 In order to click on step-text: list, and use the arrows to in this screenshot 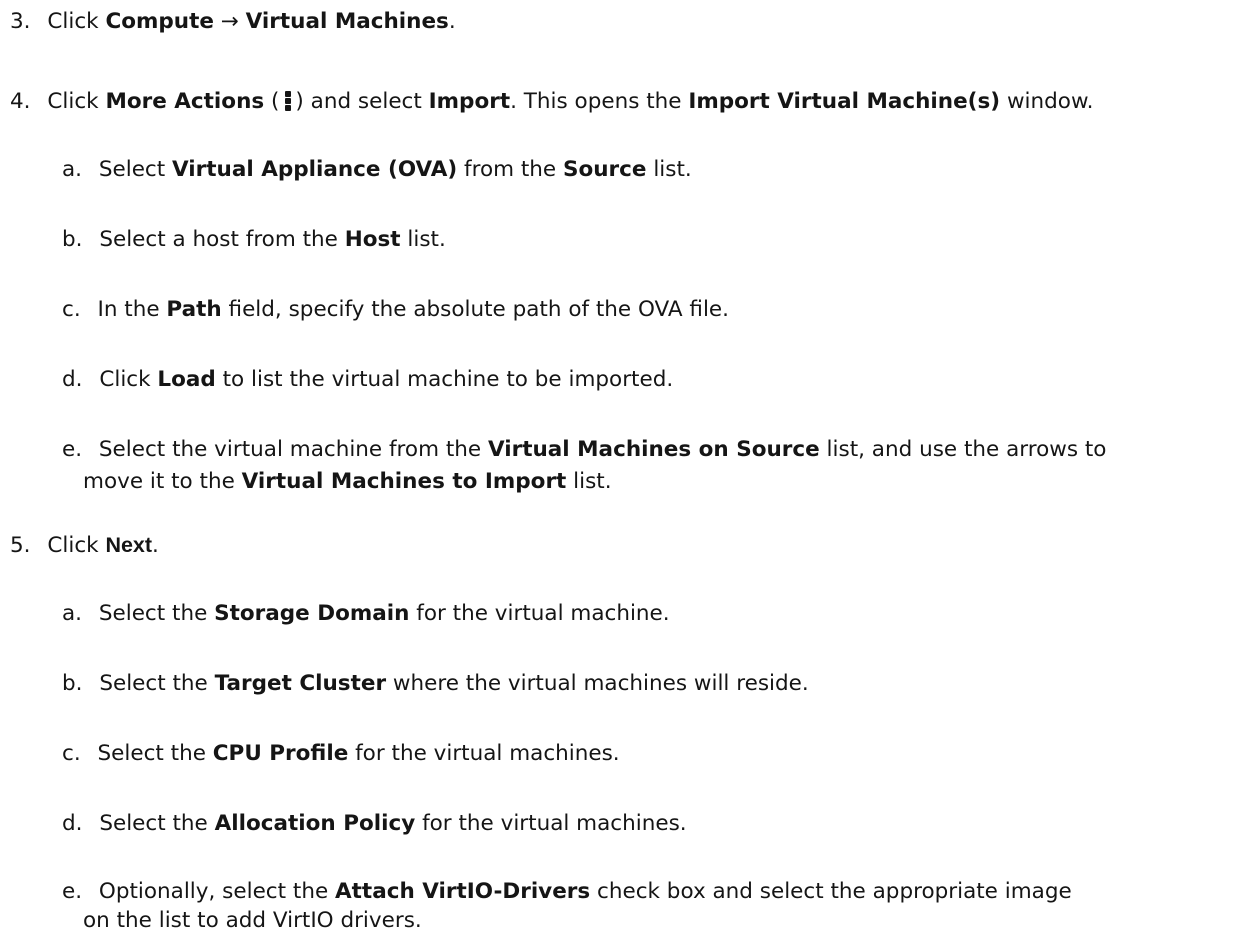, I will do `click(963, 449)`.